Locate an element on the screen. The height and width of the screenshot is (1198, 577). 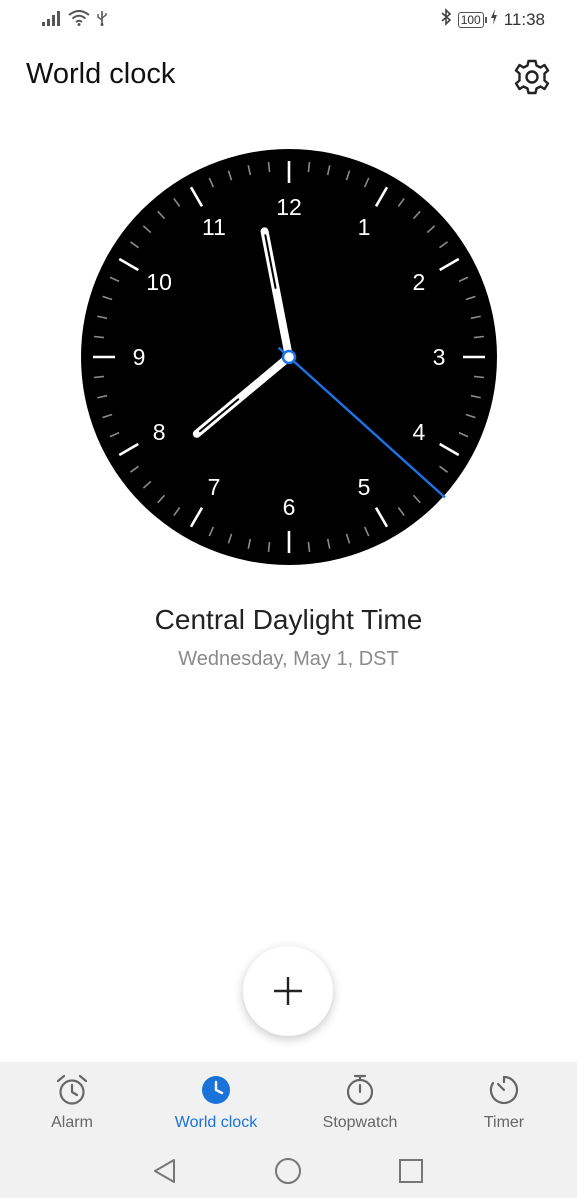
bottom-navigation: Alarm World clock Stopwatch Timer is located at coordinates (288, 1130).